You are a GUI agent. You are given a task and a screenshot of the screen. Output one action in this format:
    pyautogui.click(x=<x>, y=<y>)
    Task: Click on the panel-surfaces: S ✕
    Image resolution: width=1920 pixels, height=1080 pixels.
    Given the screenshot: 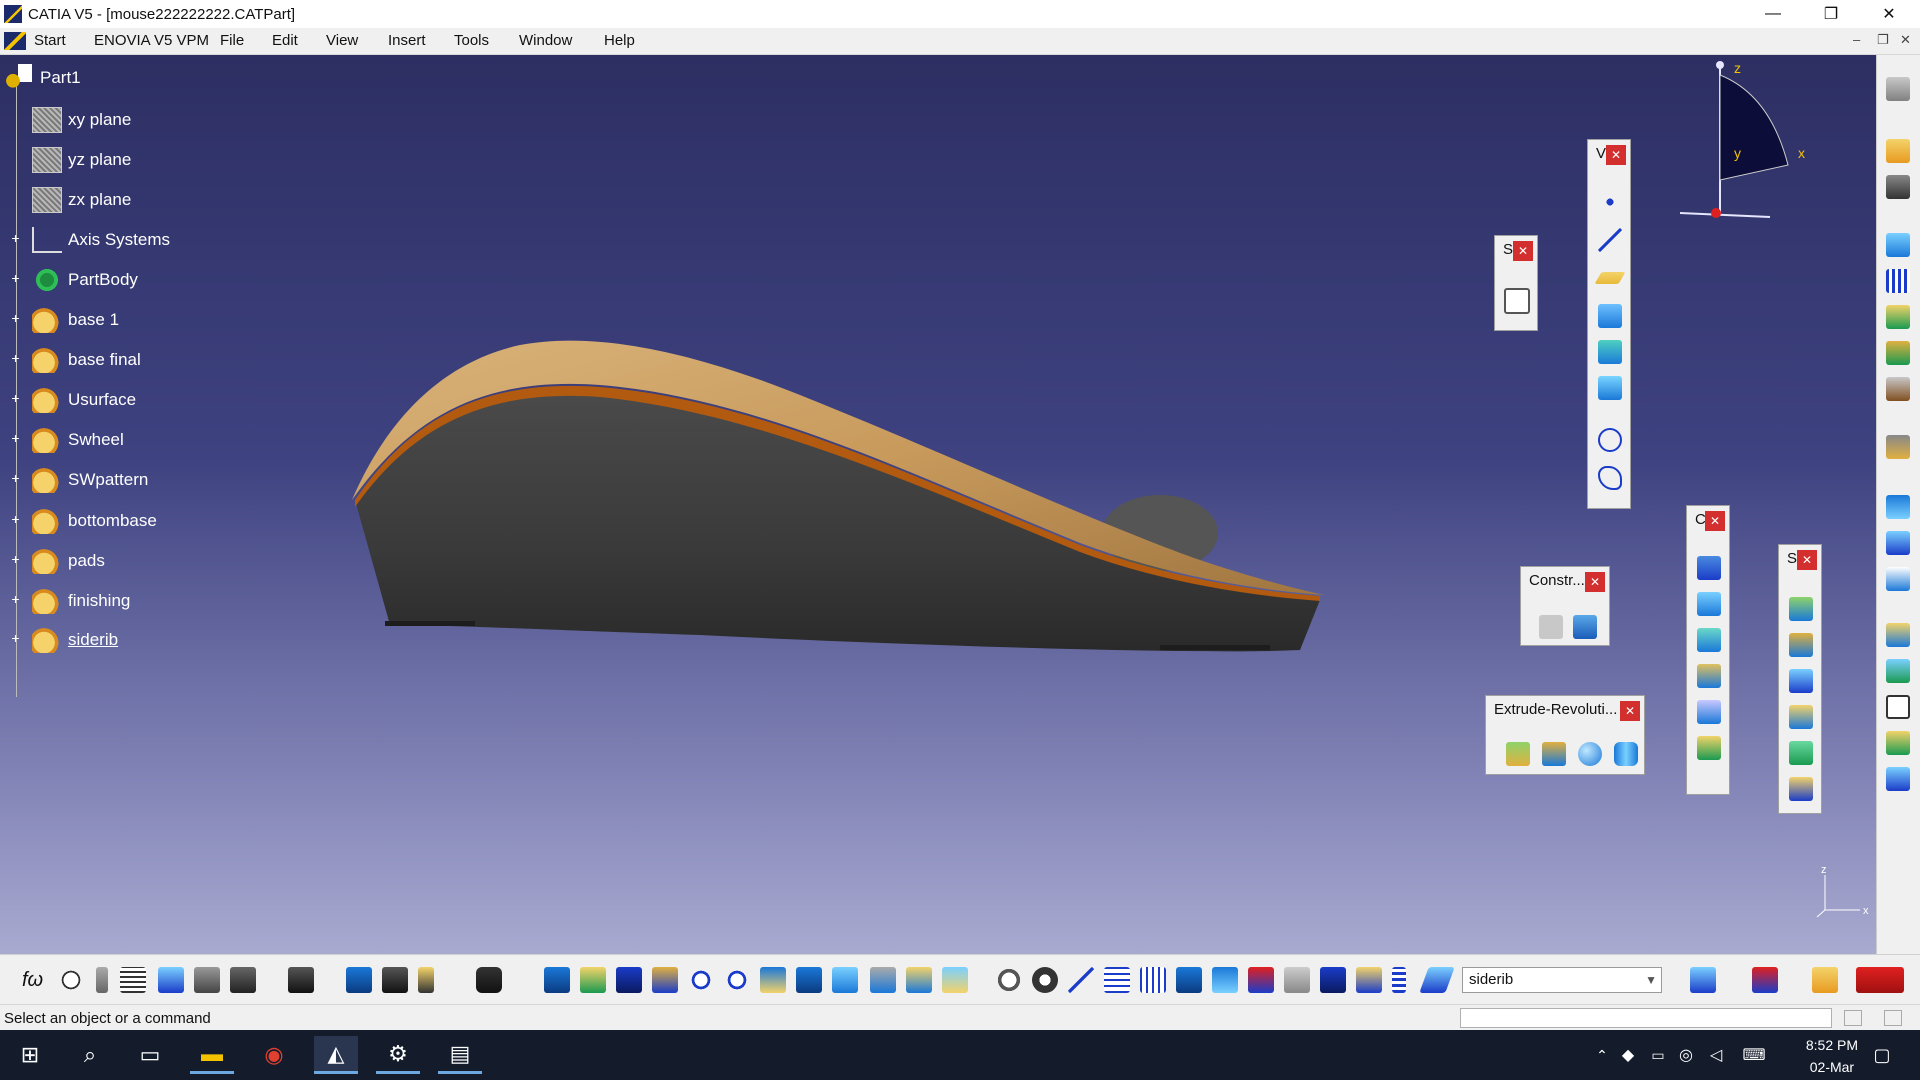 What is the action you would take?
    pyautogui.click(x=1800, y=679)
    